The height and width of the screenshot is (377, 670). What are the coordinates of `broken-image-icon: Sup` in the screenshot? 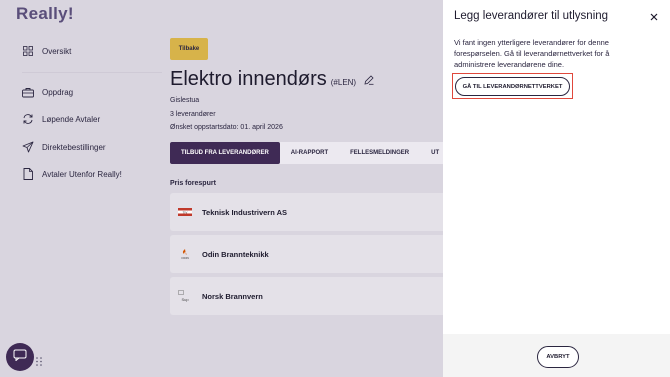 It's located at (185, 296).